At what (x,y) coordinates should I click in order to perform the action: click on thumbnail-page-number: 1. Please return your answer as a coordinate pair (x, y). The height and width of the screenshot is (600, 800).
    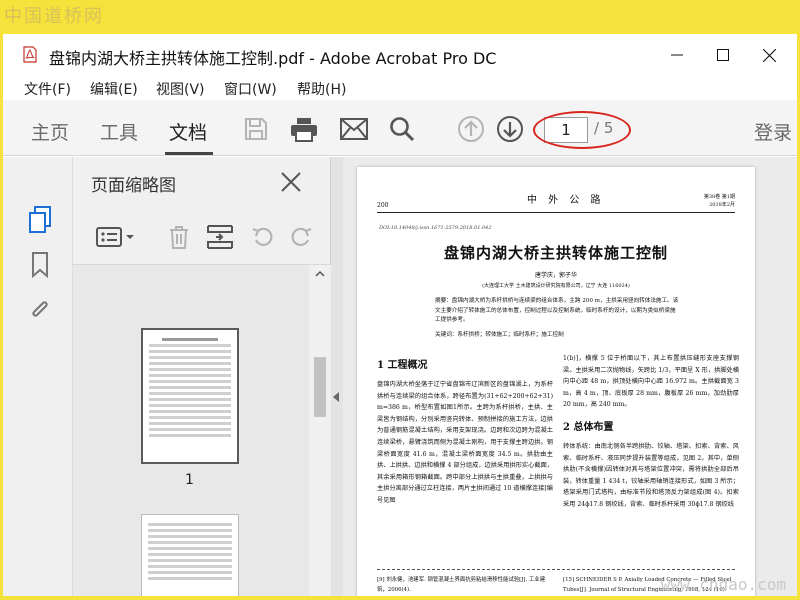
    Looking at the image, I should click on (189, 480).